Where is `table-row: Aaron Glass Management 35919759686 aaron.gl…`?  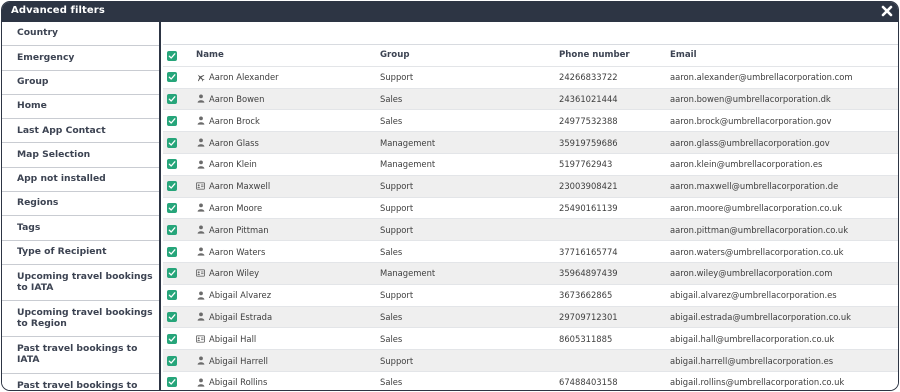
table-row: Aaron Glass Management 35919759686 aaron.gl… is located at coordinates (530, 143).